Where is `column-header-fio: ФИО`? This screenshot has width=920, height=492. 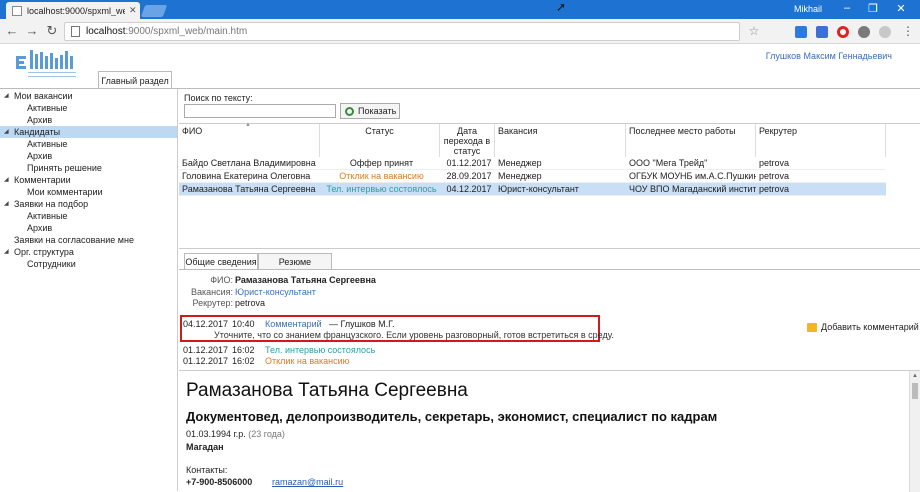
column-header-fio: ФИО is located at coordinates (249, 140).